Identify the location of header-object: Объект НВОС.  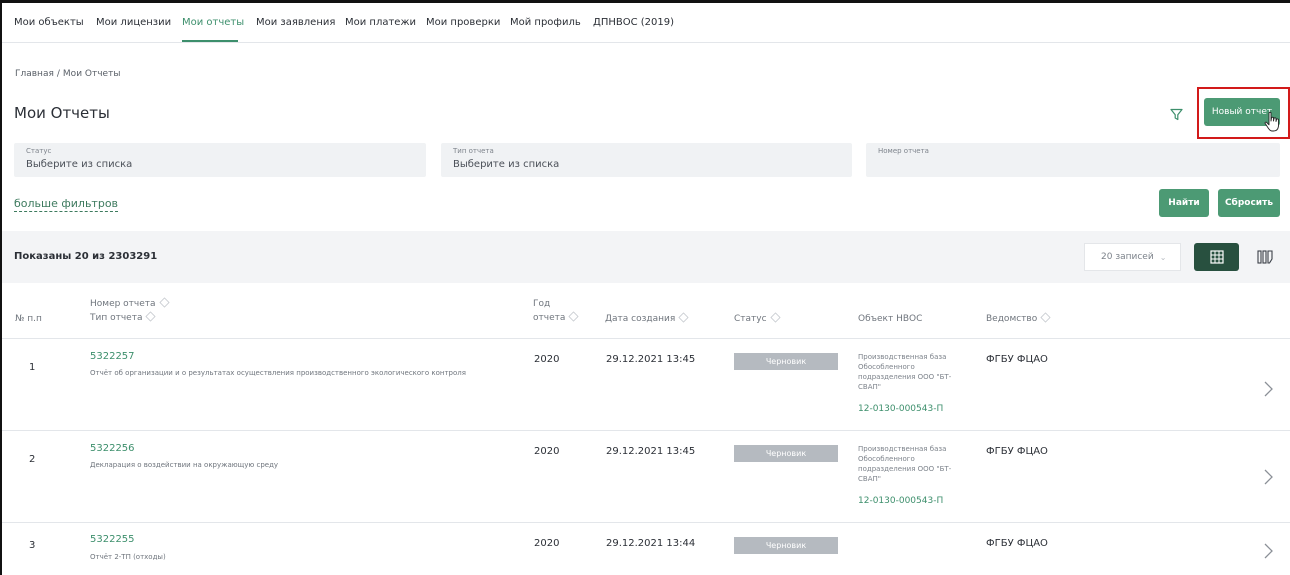
(890, 319).